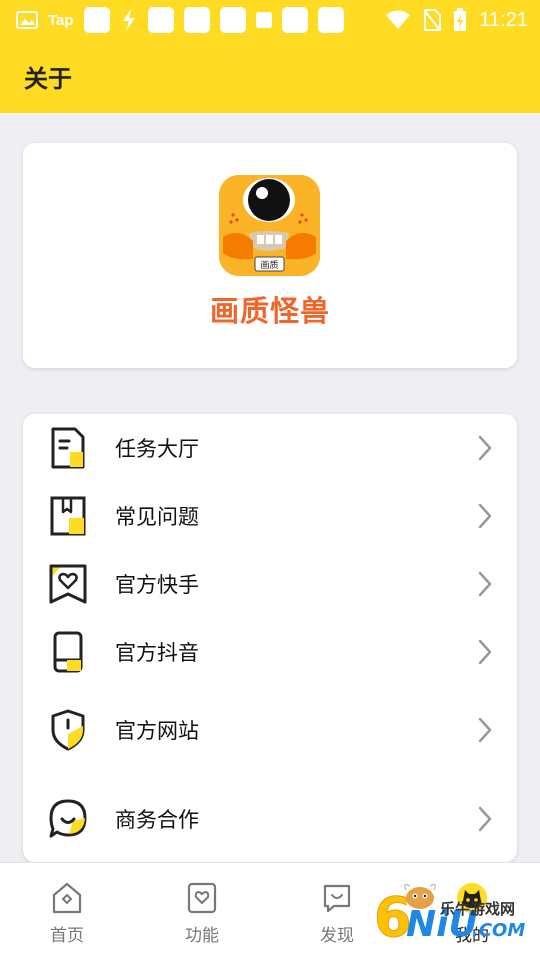 The image size is (540, 960). I want to click on menu-item-kuaishou: 官方快手, so click(270, 584).